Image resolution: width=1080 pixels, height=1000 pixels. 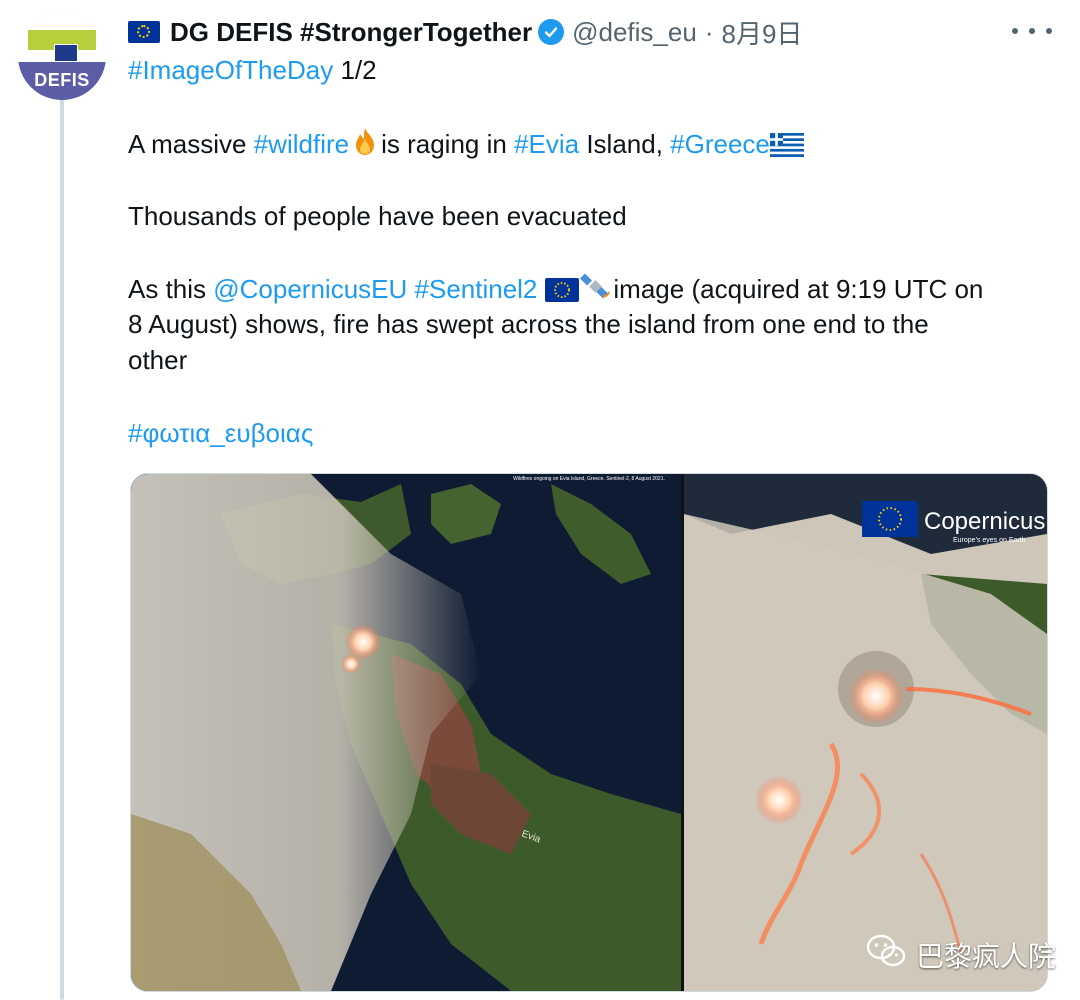 I want to click on fire-emoji-icon, so click(x=365, y=145).